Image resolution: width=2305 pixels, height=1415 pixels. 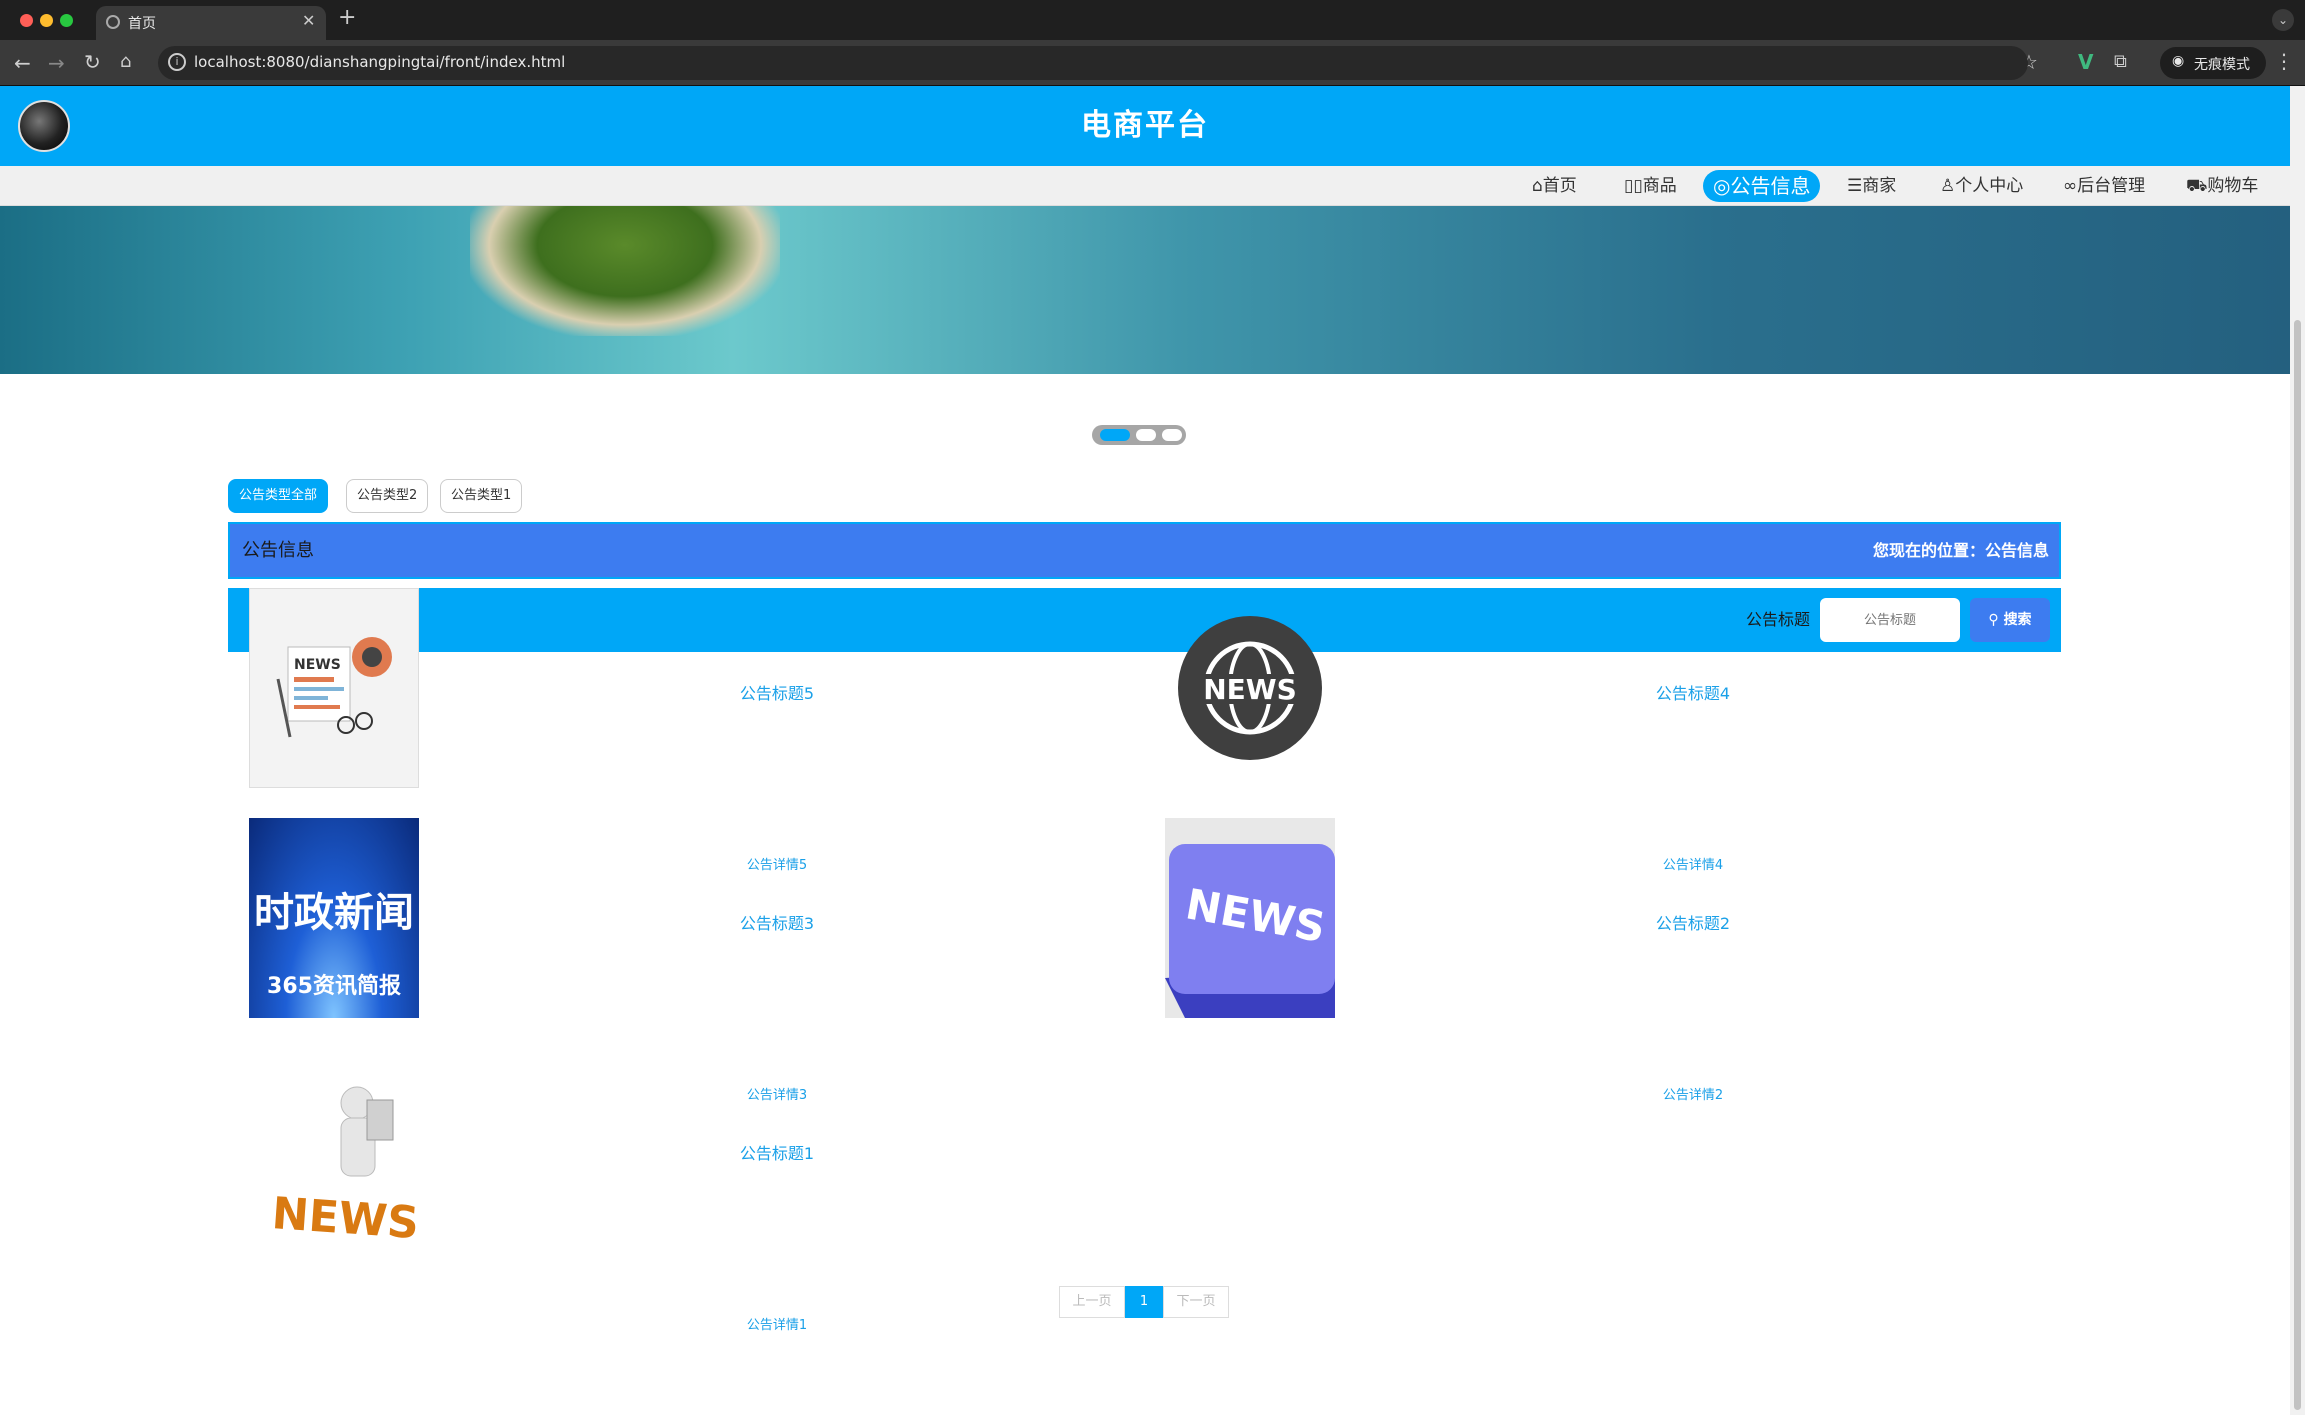 I want to click on news-globe-badge: NEWS, so click(x=1250, y=688).